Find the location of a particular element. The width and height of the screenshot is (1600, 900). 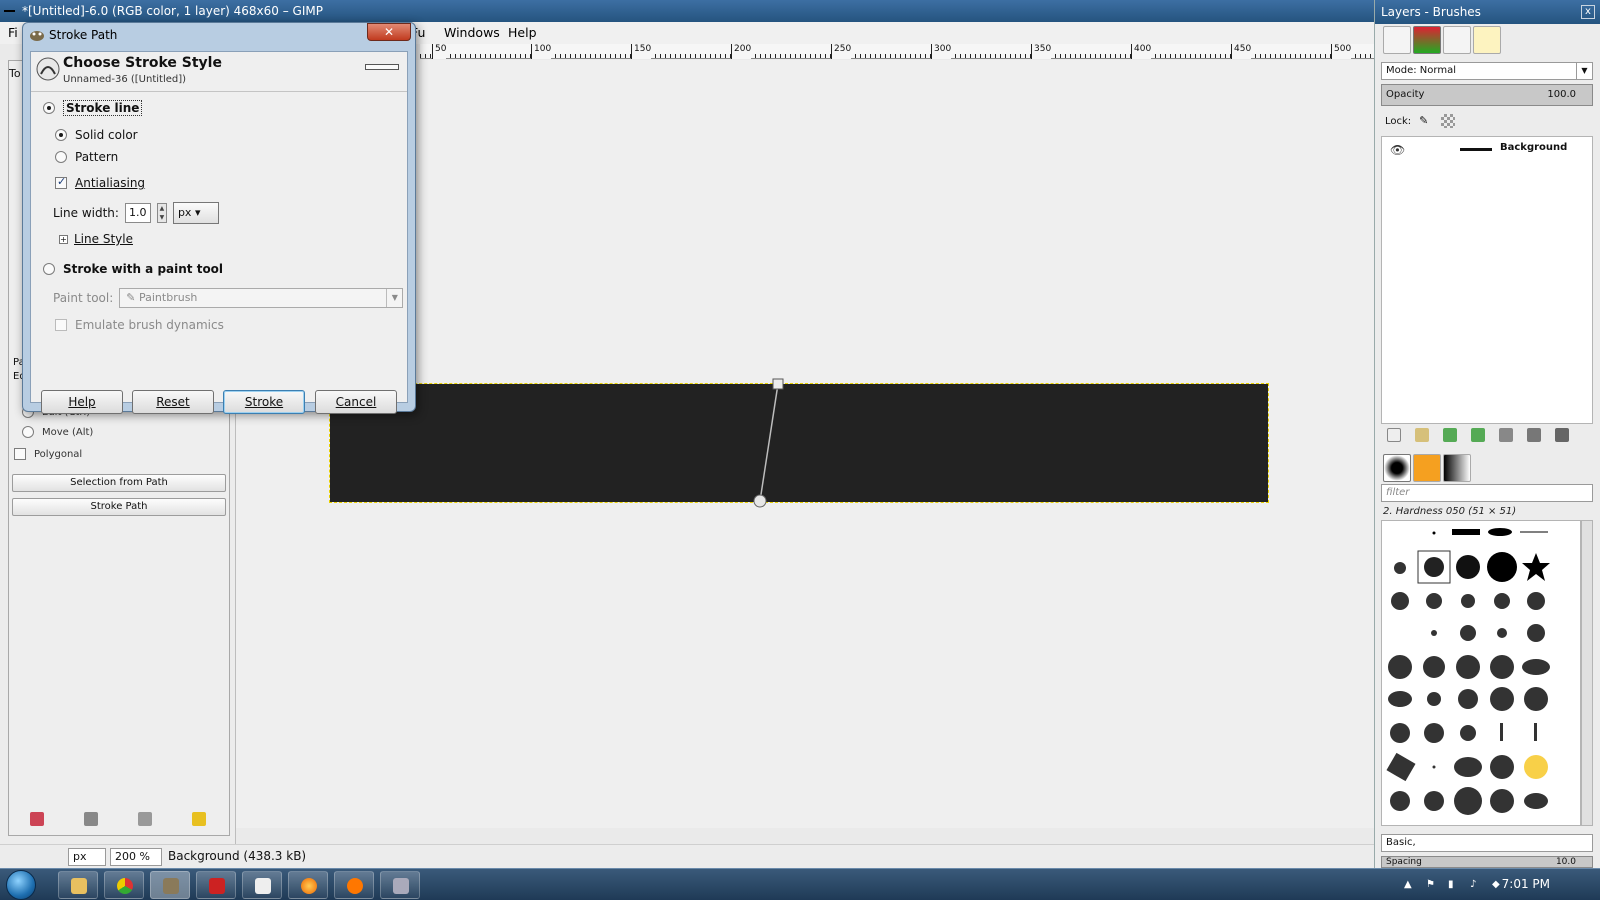

spacing-slider: Spacing 10.0 is located at coordinates (1487, 862).